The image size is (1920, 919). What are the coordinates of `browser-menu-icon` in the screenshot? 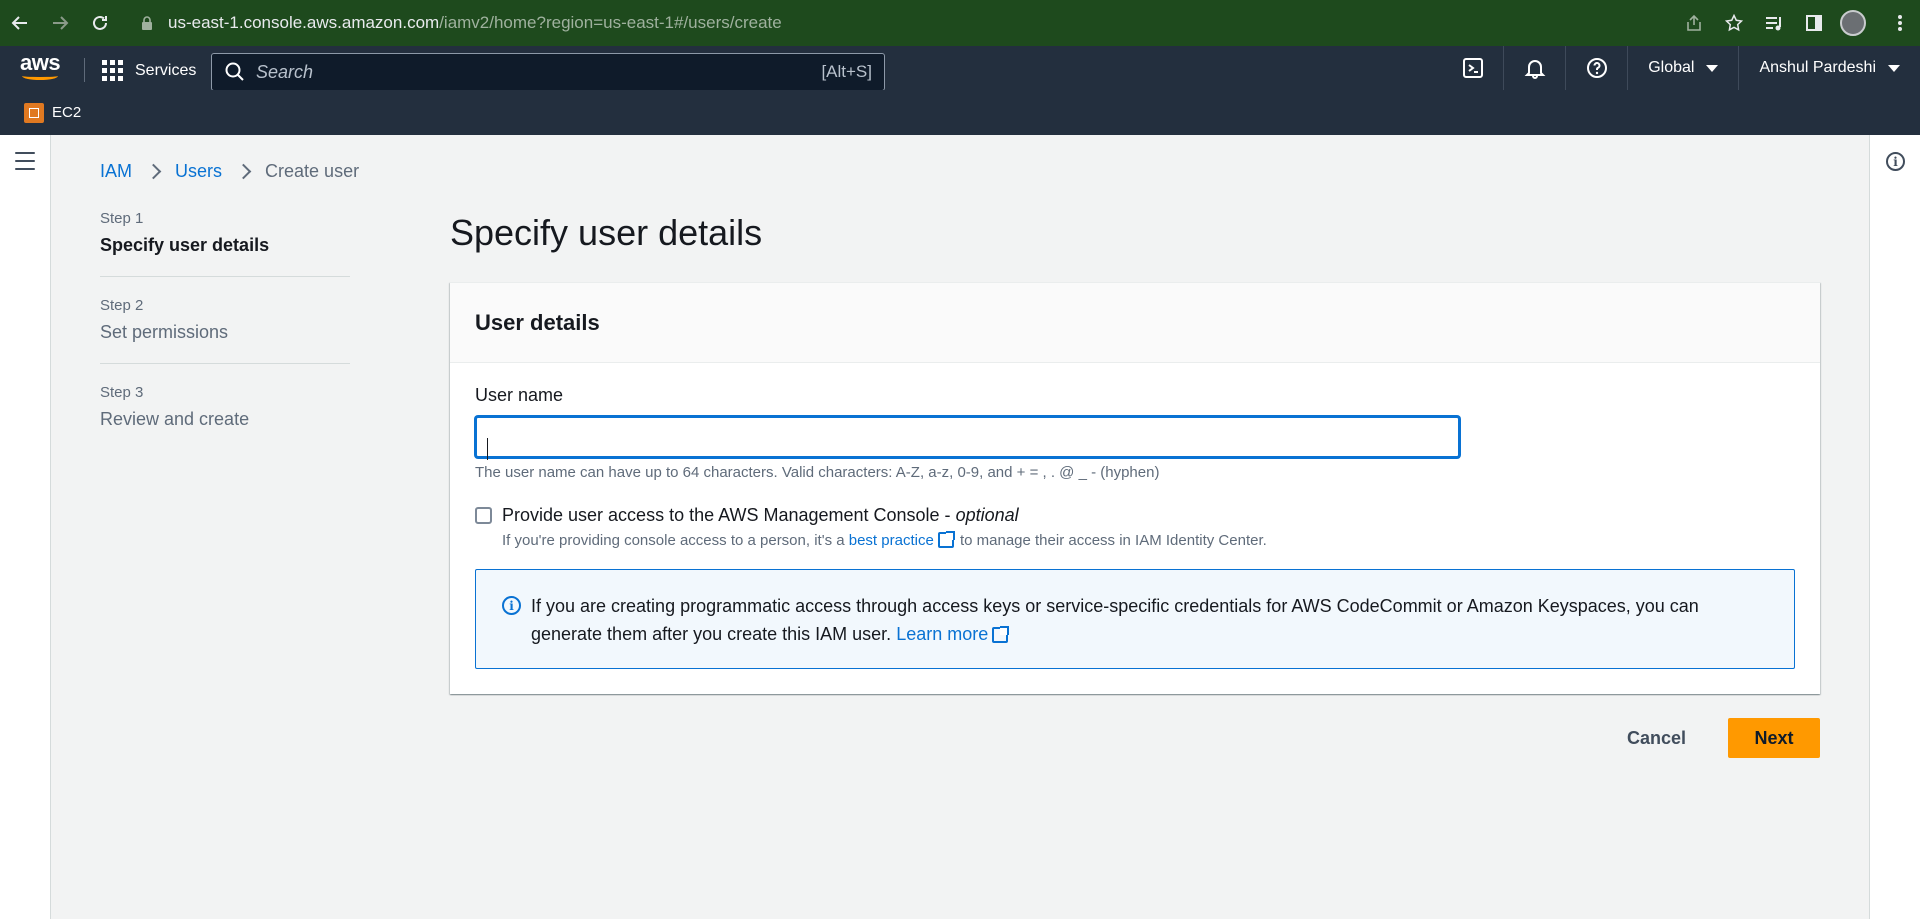 It's located at (1900, 23).